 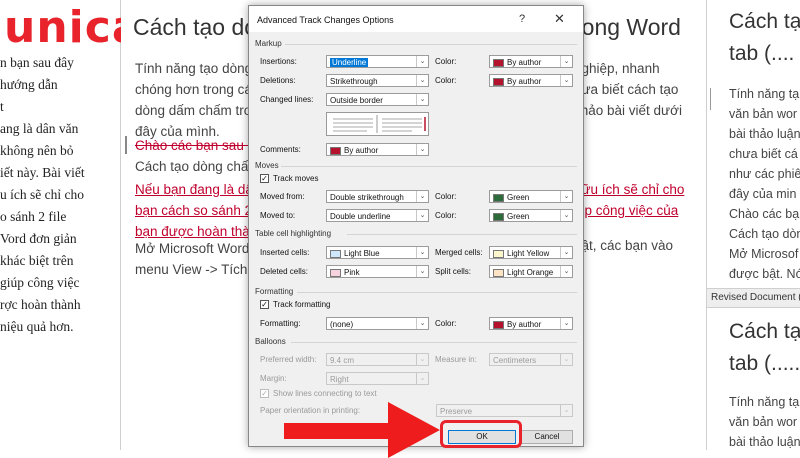 I want to click on changed-lines-label: Changed lines:, so click(x=287, y=99).